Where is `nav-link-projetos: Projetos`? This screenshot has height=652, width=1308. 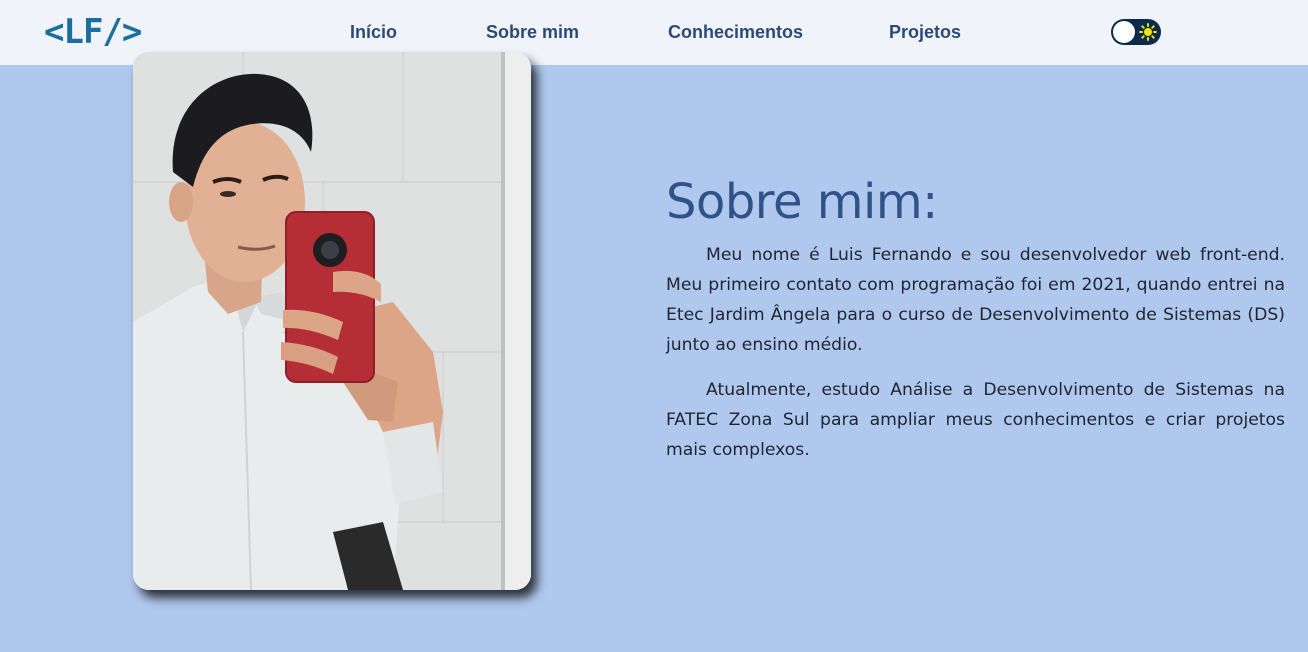
nav-link-projetos: Projetos is located at coordinates (925, 32).